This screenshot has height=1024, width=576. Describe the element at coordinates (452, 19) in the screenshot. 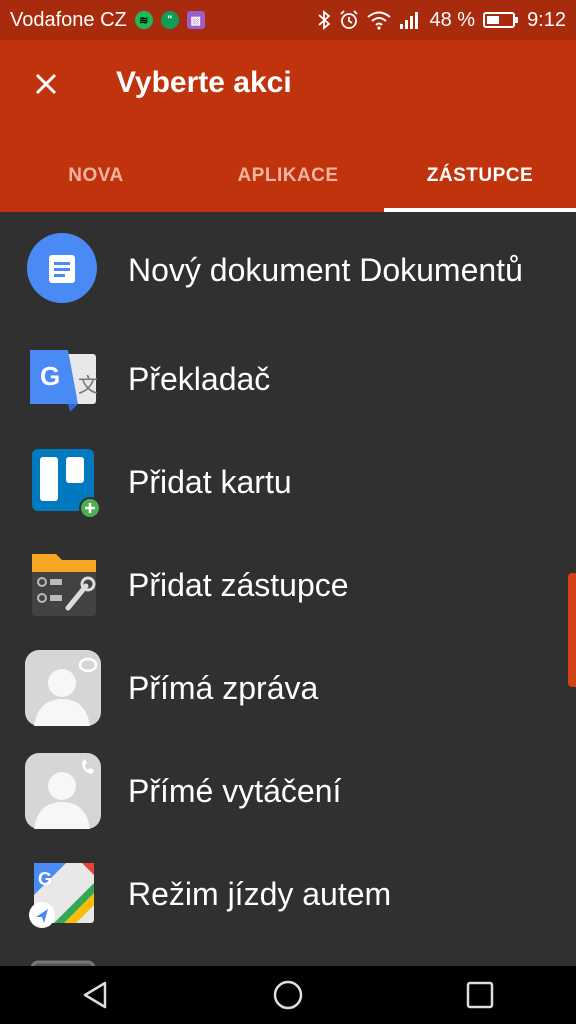

I see `battery-percent: 48 %` at that location.